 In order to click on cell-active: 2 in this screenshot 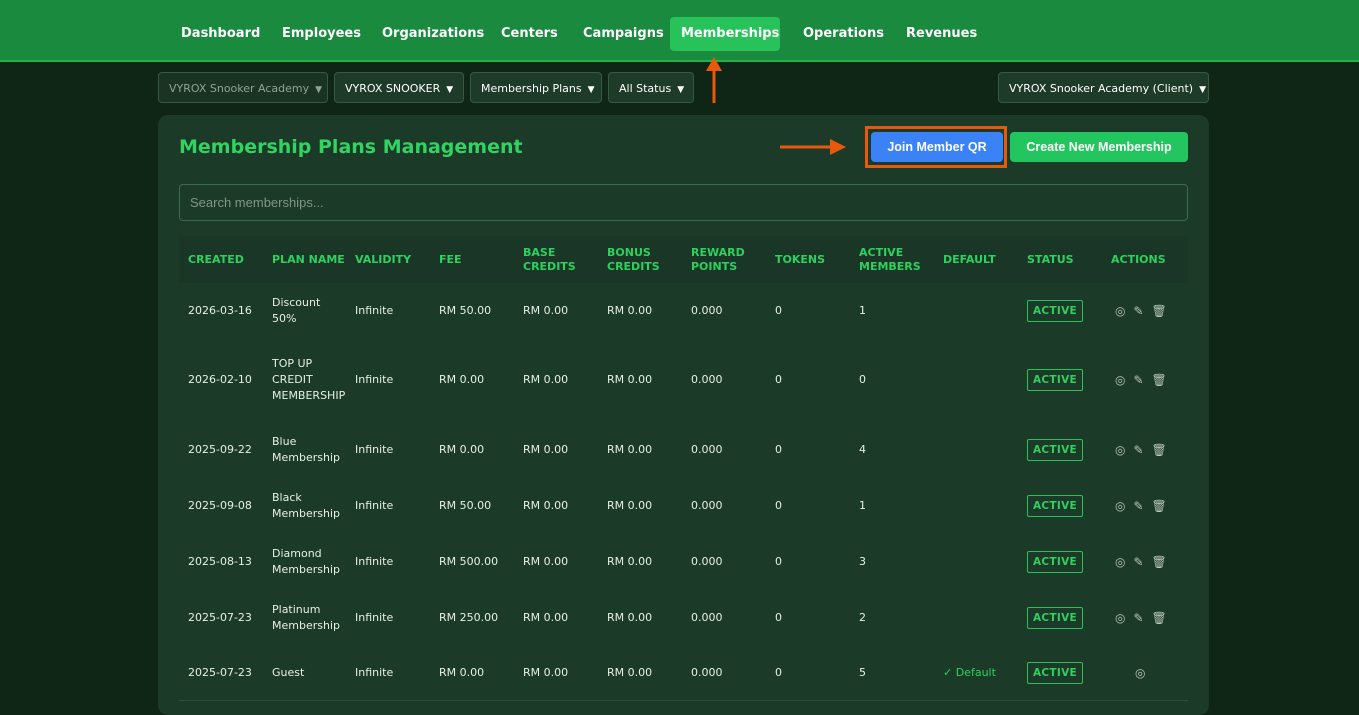, I will do `click(862, 617)`.